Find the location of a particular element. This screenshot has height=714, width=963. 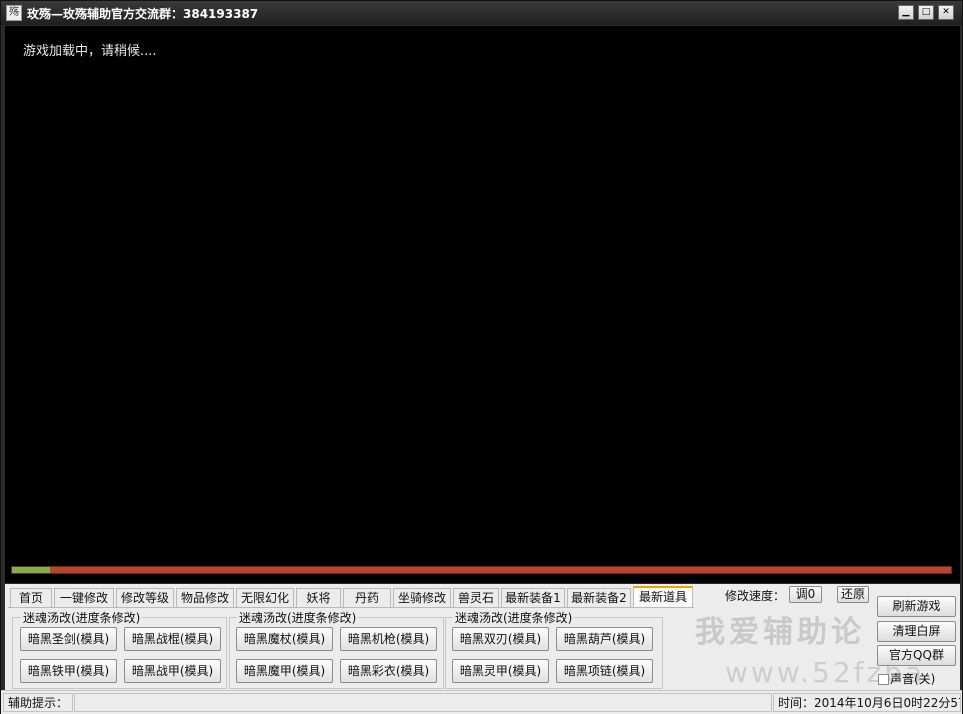

item-button: 暗黑战棍(模具) is located at coordinates (172, 639).